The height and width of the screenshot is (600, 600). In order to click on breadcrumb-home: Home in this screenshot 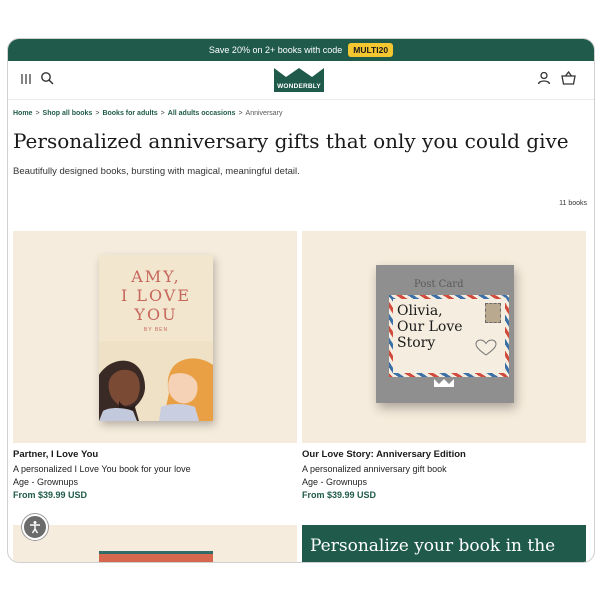, I will do `click(22, 113)`.